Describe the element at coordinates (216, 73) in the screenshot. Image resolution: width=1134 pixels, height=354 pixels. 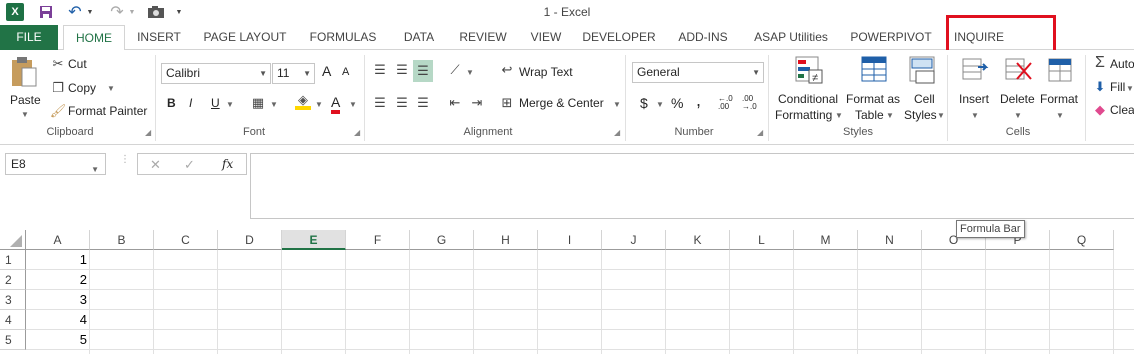
I see `font-name-combo: Calibri ▼` at that location.